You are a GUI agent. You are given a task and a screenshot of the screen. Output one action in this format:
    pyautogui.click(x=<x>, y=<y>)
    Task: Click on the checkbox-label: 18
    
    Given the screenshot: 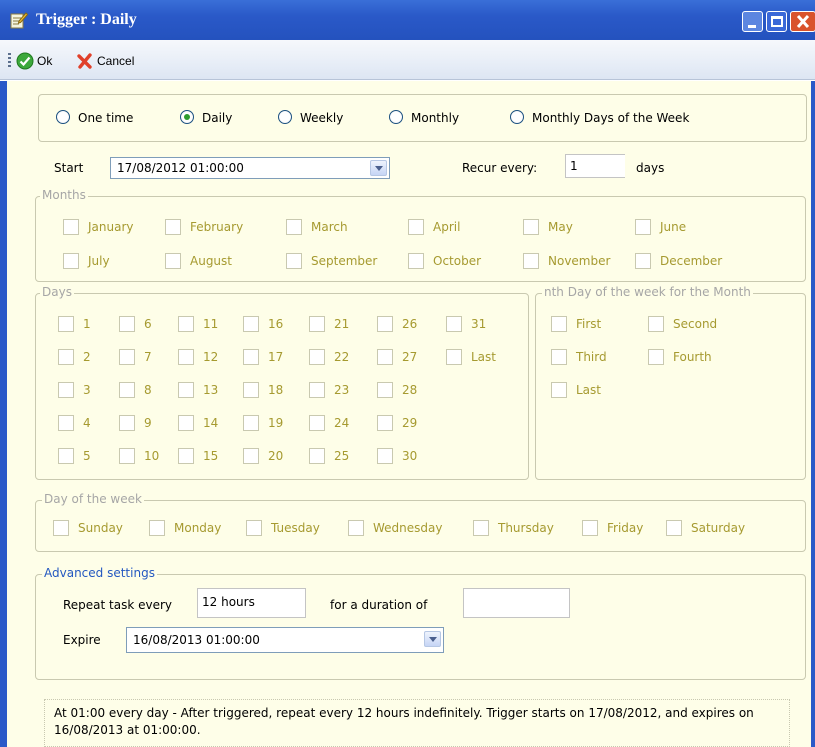 What is the action you would take?
    pyautogui.click(x=276, y=390)
    